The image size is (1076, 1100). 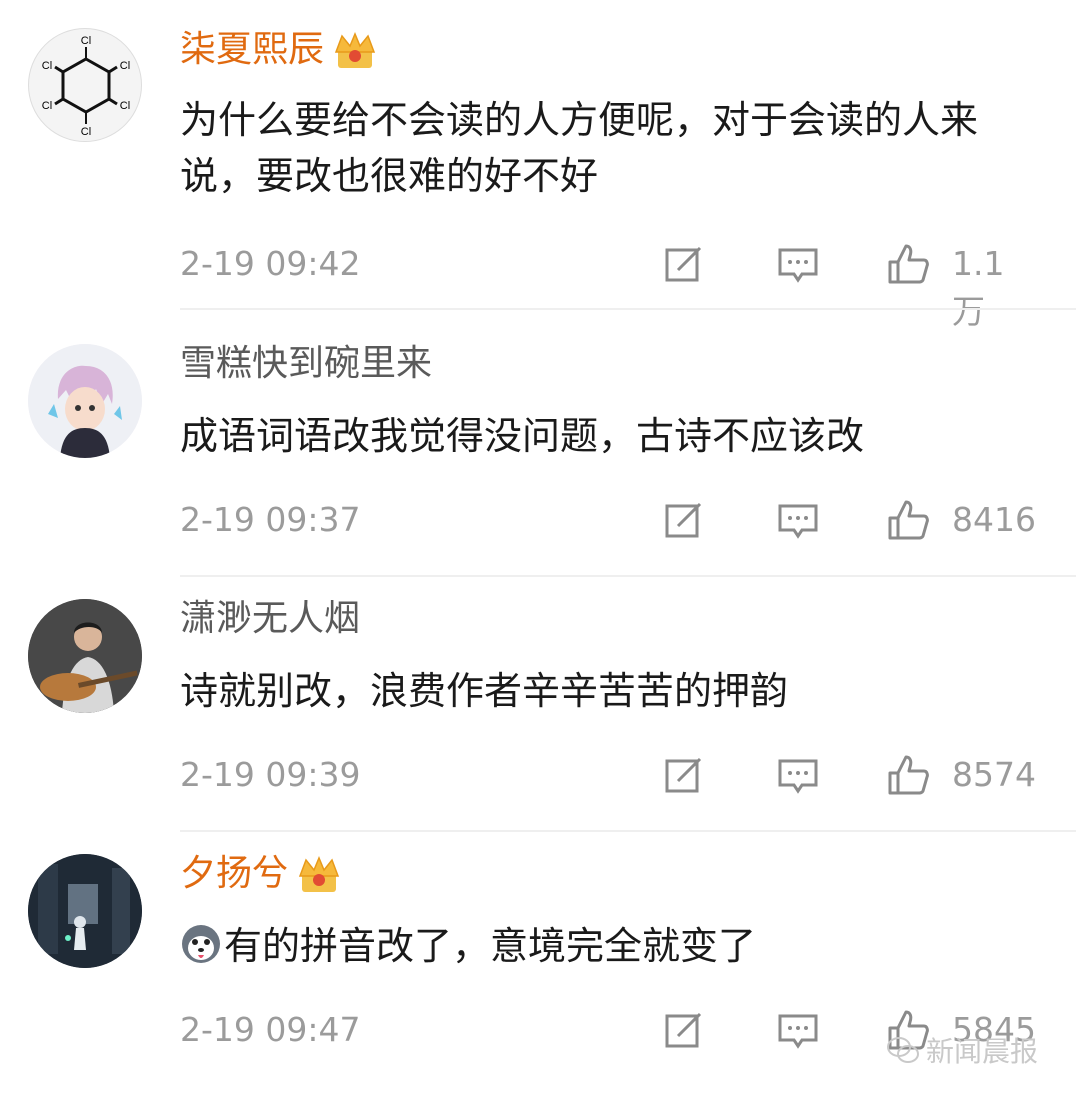 What do you see at coordinates (234, 873) in the screenshot?
I see `username-text: 夕扬兮` at bounding box center [234, 873].